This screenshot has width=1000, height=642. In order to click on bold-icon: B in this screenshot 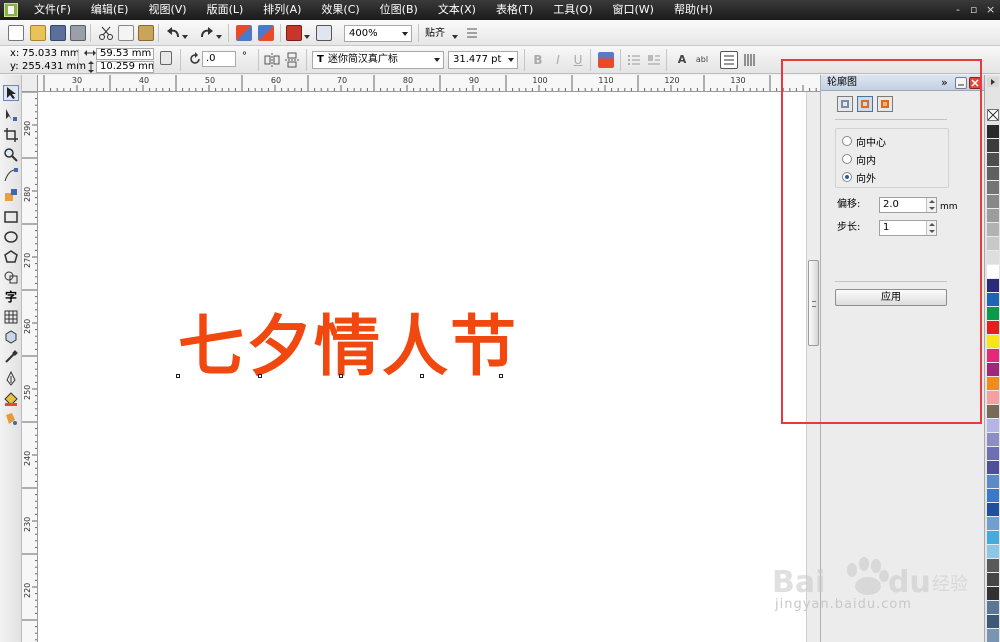, I will do `click(538, 60)`.